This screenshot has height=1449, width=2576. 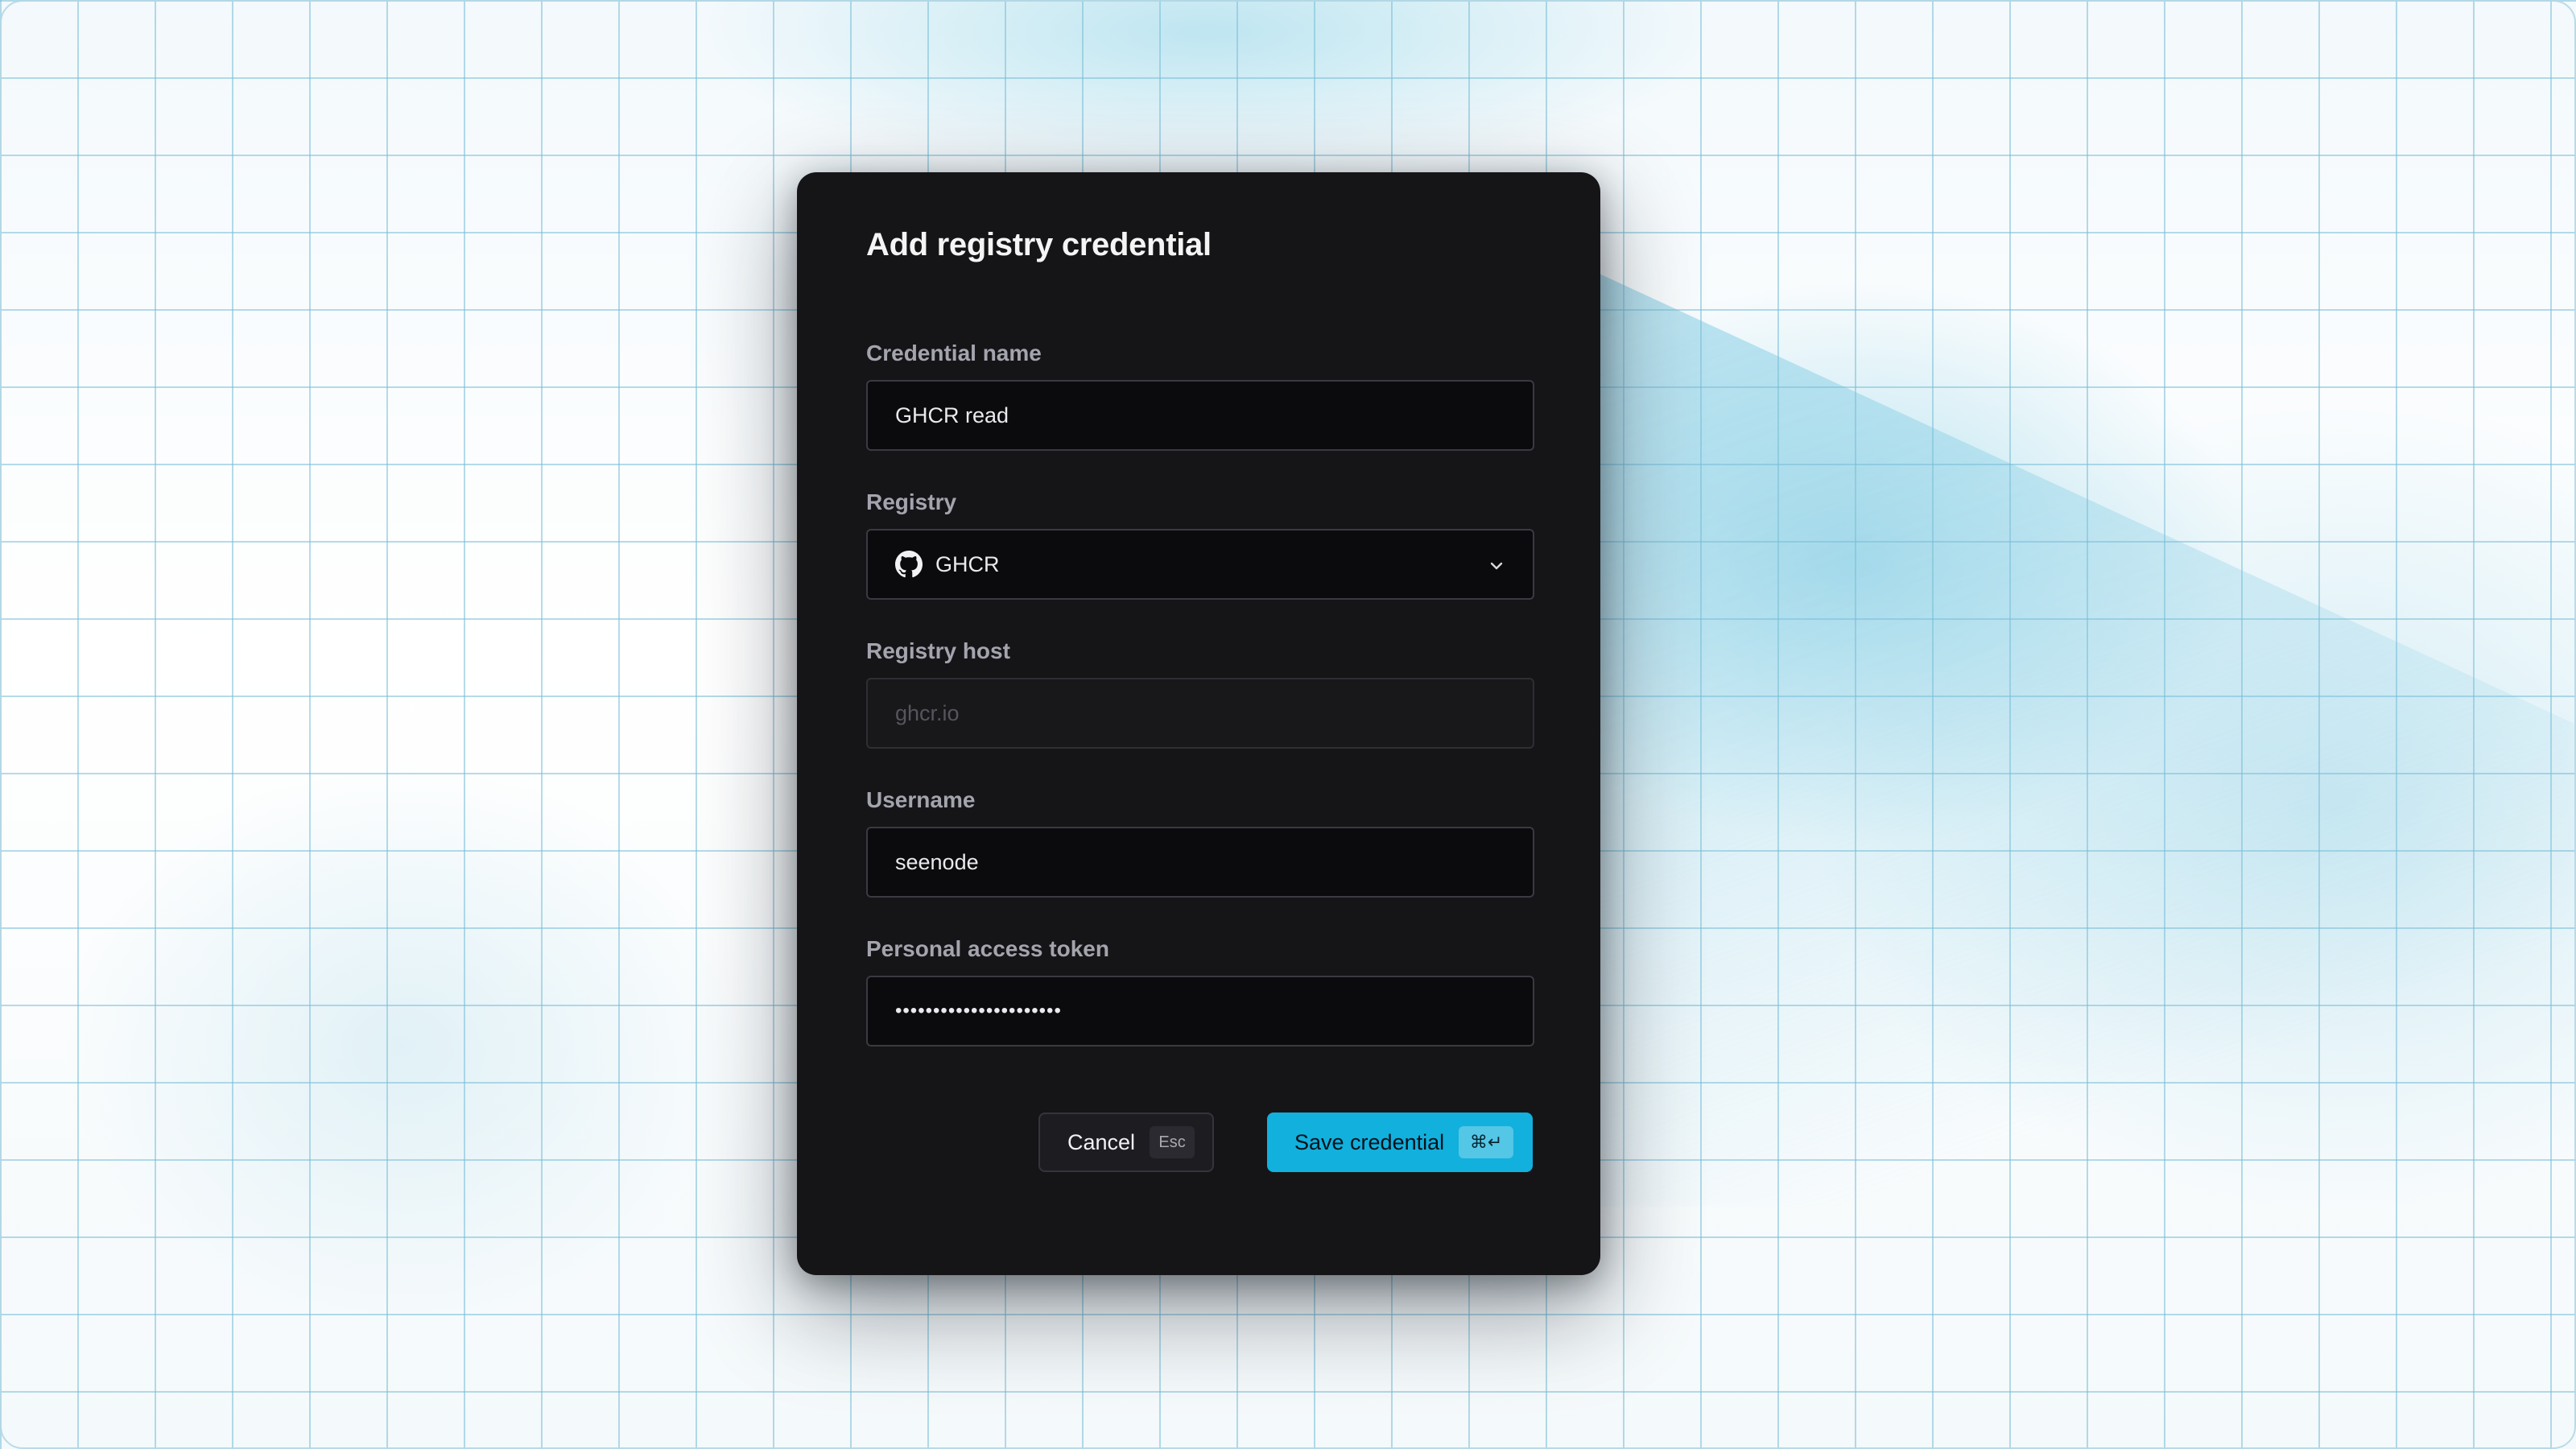 What do you see at coordinates (1172, 1142) in the screenshot?
I see `esc-shortcut-badge: Esc` at bounding box center [1172, 1142].